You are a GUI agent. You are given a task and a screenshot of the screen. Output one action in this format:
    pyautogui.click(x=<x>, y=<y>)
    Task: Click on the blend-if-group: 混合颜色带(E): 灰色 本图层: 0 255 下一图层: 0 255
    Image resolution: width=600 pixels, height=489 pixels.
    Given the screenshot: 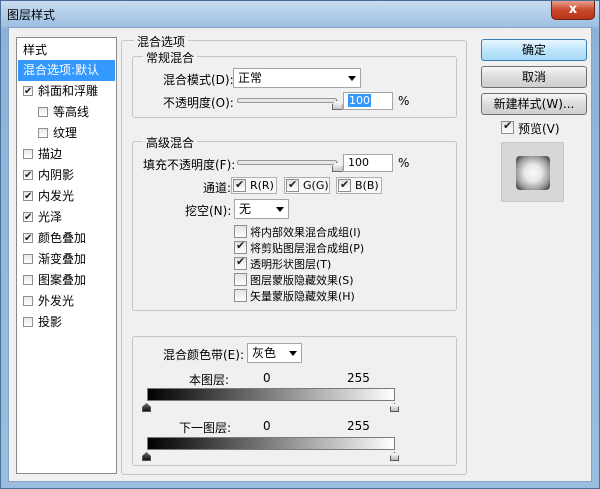 What is the action you would take?
    pyautogui.click(x=294, y=401)
    